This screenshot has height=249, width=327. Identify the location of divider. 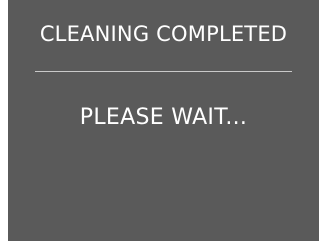
(163, 71).